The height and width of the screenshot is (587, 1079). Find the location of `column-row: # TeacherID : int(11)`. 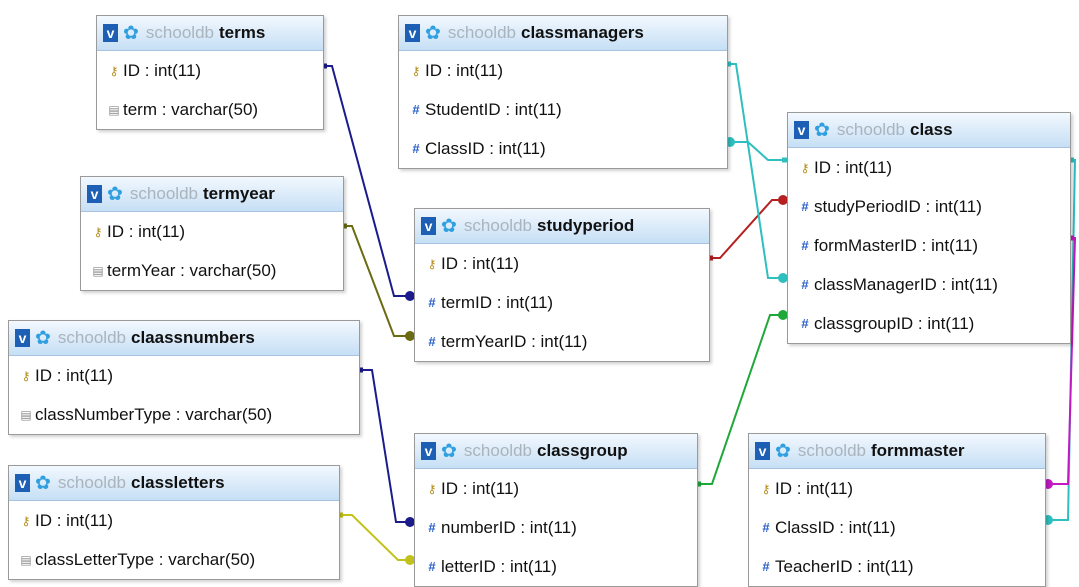

column-row: # TeacherID : int(11) is located at coordinates (897, 566).